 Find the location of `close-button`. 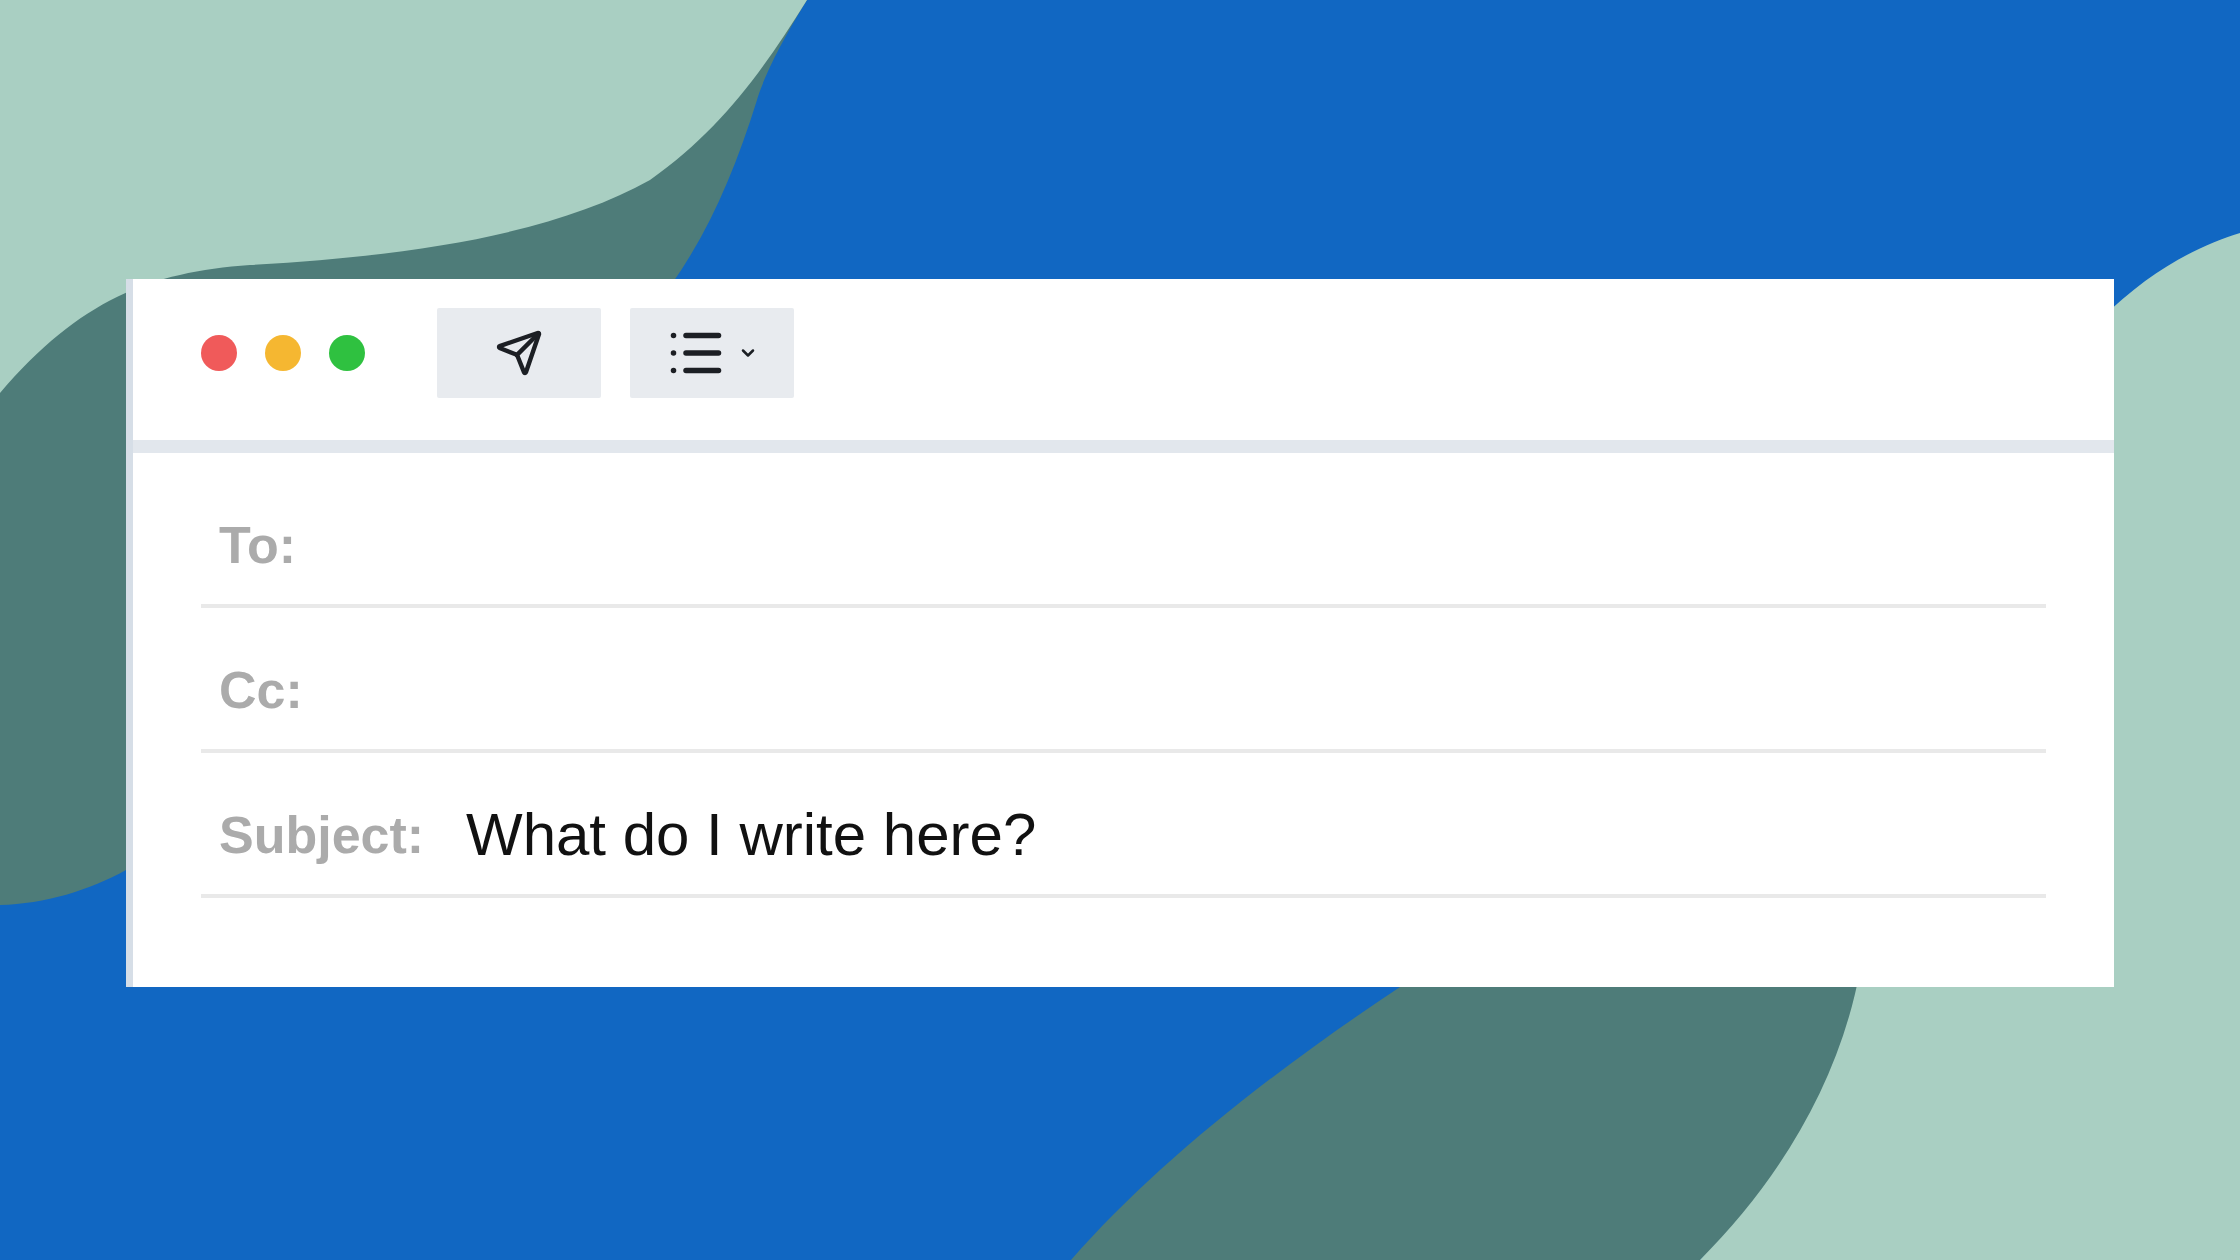

close-button is located at coordinates (219, 352).